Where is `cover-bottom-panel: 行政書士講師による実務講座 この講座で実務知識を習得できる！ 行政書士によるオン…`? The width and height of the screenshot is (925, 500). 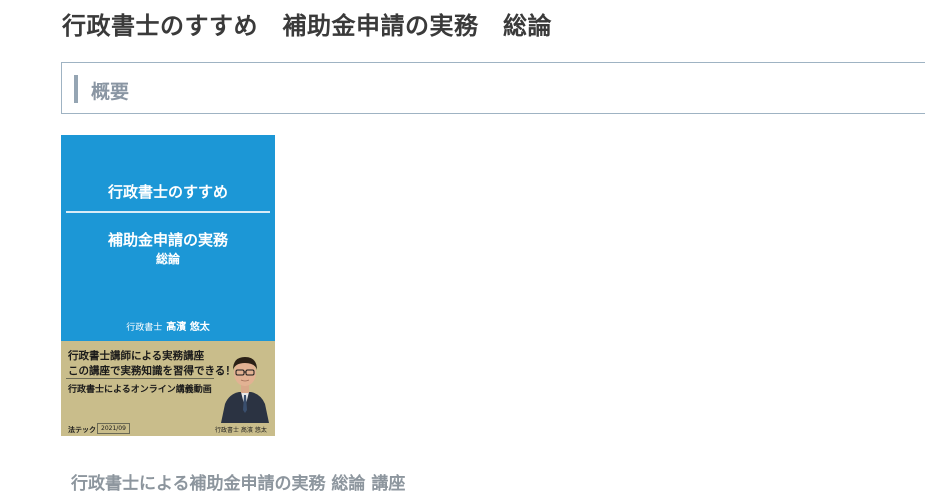 cover-bottom-panel: 行政書士講師による実務講座 この講座で実務知識を習得できる！ 行政書士によるオン… is located at coordinates (168, 388).